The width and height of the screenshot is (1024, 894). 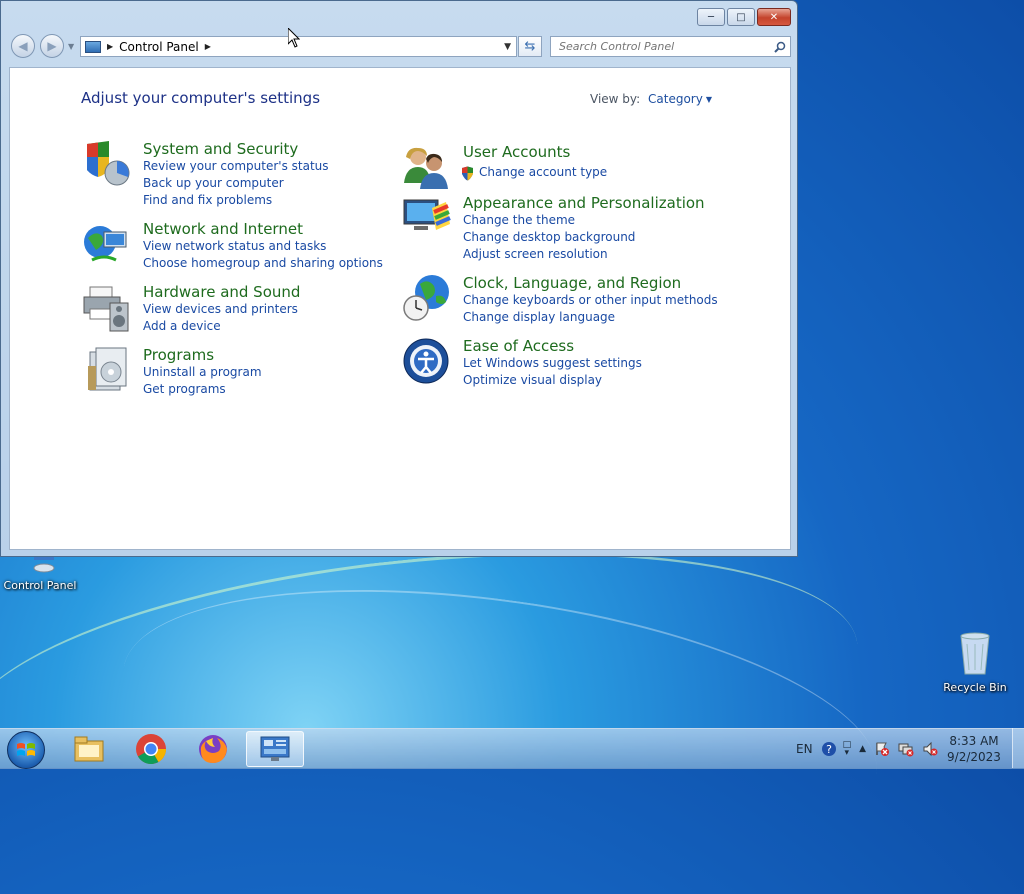 I want to click on show-desktop-button, so click(x=1018, y=748).